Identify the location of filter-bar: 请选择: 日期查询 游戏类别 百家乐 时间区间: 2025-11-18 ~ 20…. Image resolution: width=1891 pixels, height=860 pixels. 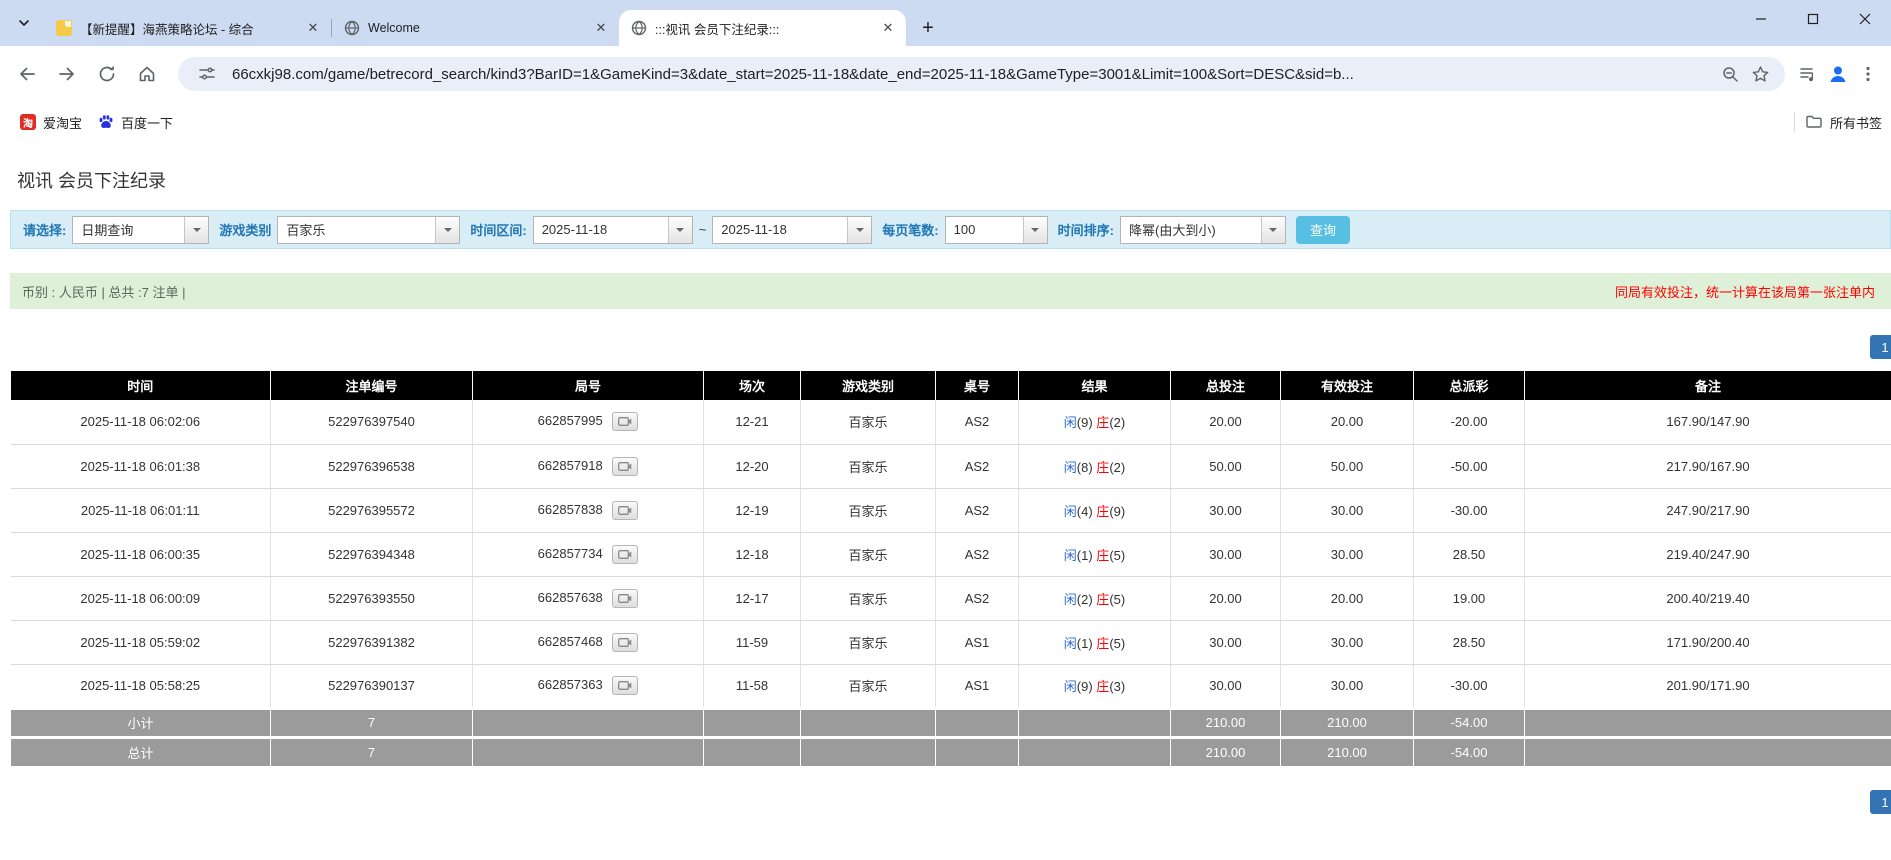
(950, 229).